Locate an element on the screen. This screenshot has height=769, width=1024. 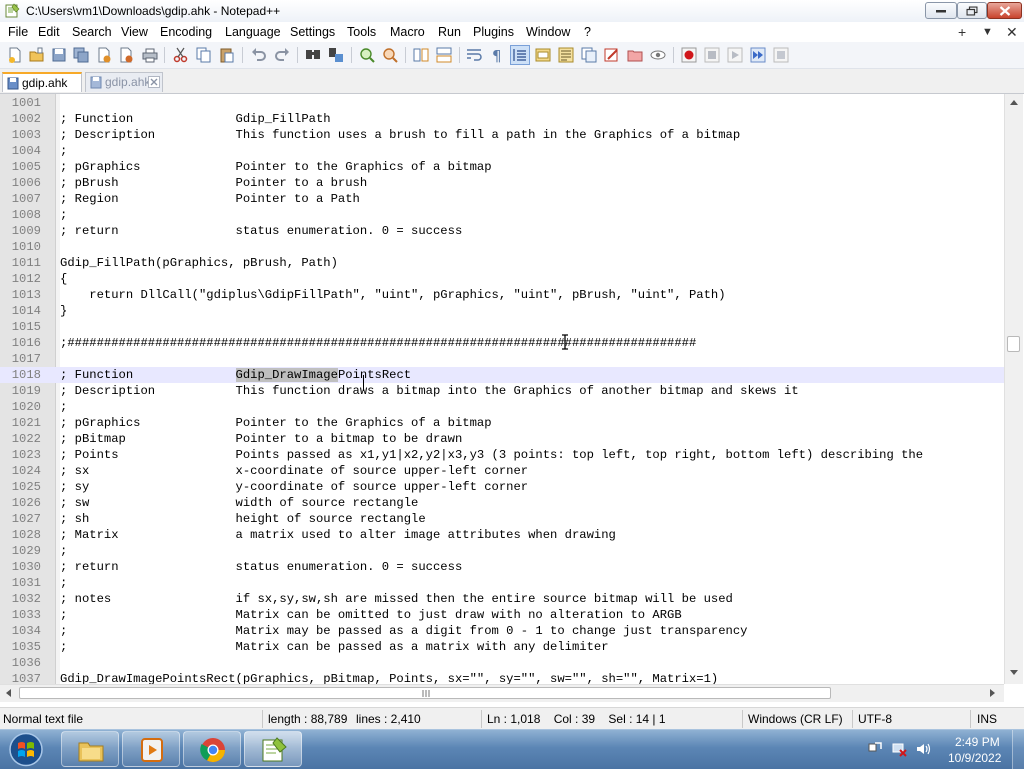
paste-icon is located at coordinates (227, 55).